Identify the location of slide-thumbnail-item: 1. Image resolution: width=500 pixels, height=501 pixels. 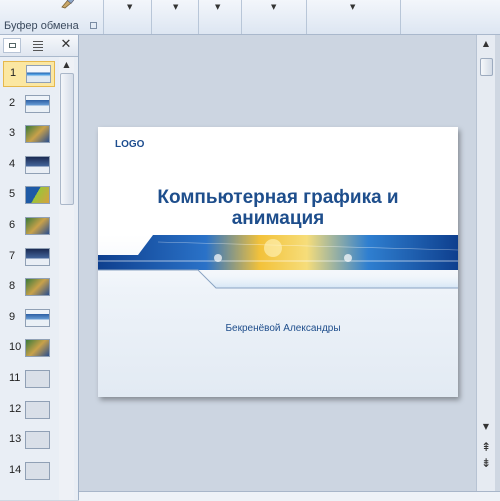
(29, 74).